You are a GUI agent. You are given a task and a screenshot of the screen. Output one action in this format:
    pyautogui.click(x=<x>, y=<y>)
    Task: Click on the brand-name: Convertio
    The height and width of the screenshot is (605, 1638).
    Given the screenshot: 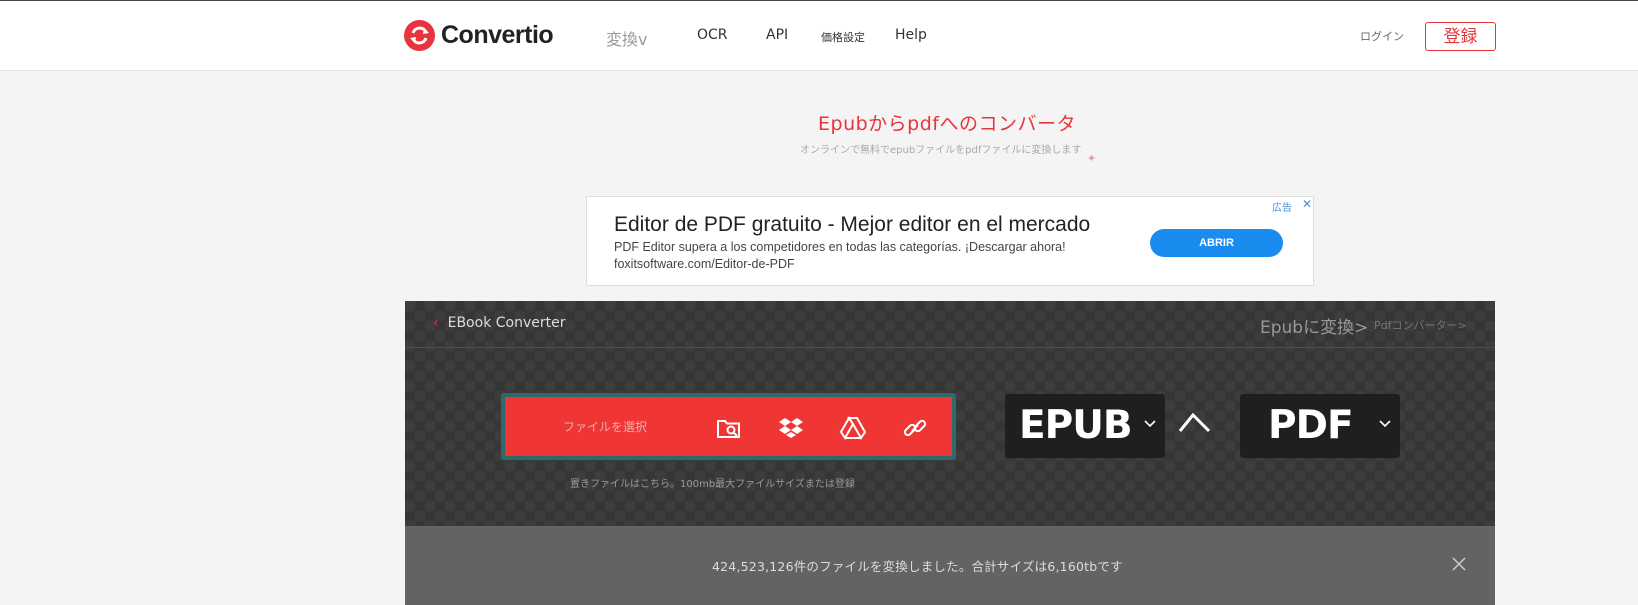 What is the action you would take?
    pyautogui.click(x=497, y=35)
    